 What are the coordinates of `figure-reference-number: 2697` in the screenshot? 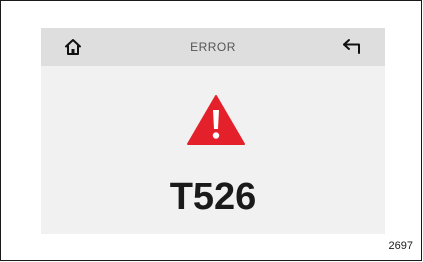 It's located at (400, 246).